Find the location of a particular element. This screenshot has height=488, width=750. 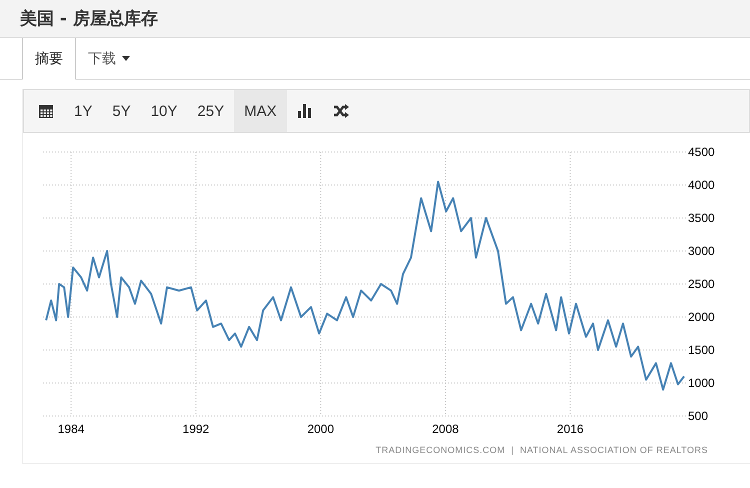

x-axis-label: 2008 is located at coordinates (445, 429).